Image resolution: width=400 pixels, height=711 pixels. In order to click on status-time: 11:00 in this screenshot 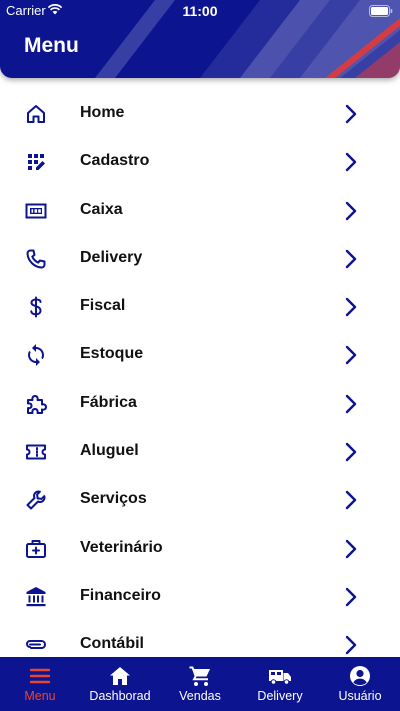, I will do `click(200, 11)`.